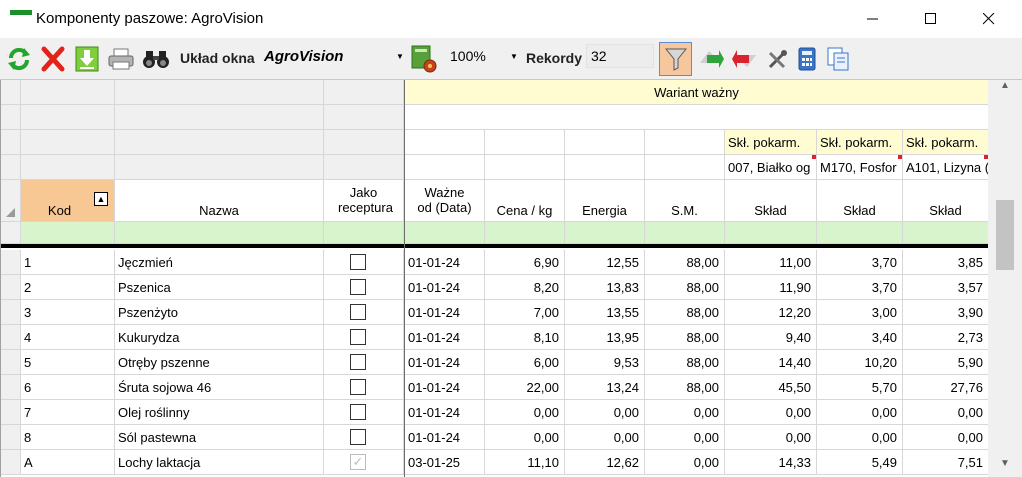  I want to click on select-all-corner, so click(11, 201).